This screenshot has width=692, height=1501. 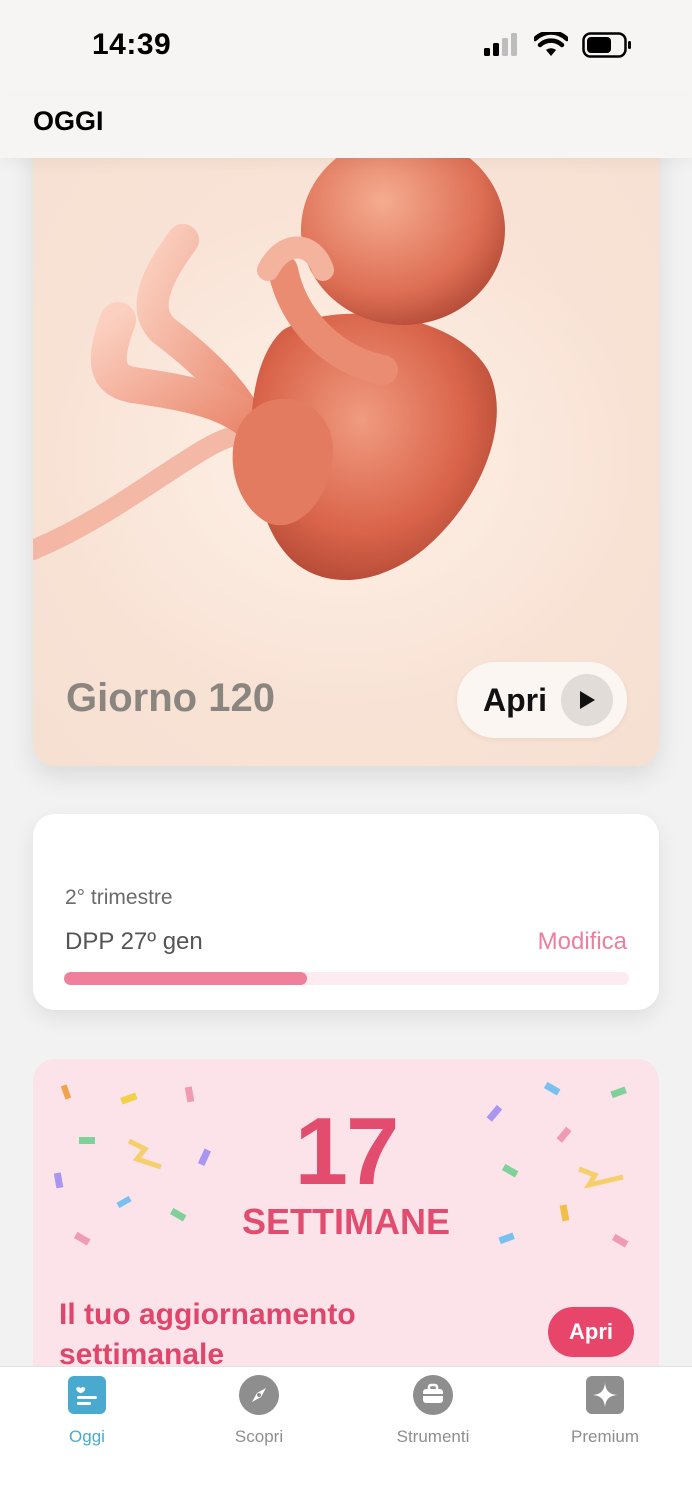 What do you see at coordinates (134, 941) in the screenshot?
I see `due-date-label: DPP 27º gen` at bounding box center [134, 941].